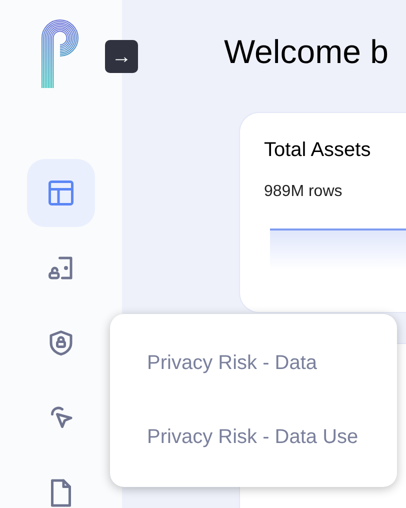 This screenshot has height=508, width=406. I want to click on logo, so click(60, 54).